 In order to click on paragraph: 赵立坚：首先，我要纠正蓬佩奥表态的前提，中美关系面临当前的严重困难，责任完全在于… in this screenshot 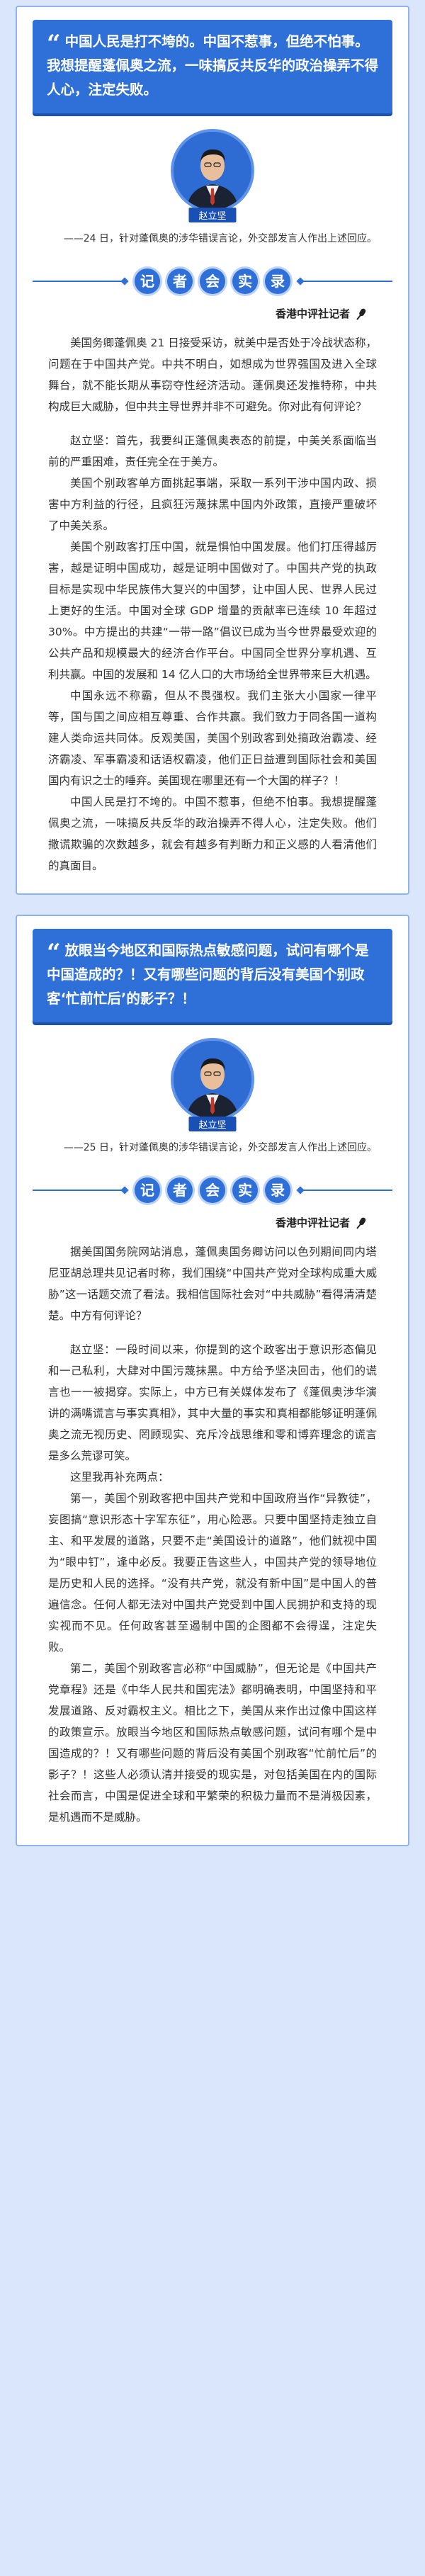, I will do `click(212, 451)`.